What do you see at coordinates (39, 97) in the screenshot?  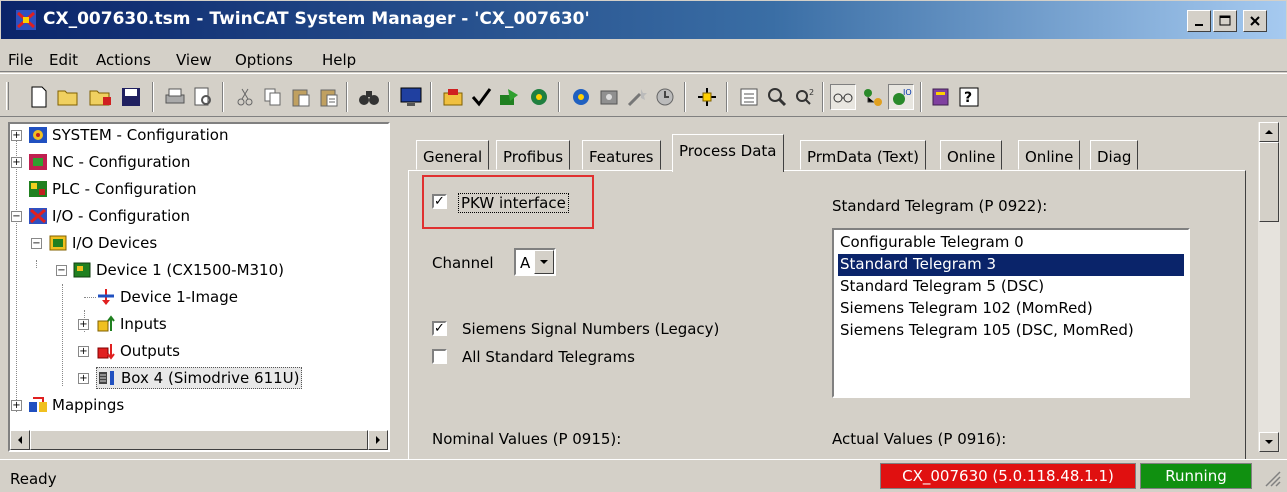 I see `new-button` at bounding box center [39, 97].